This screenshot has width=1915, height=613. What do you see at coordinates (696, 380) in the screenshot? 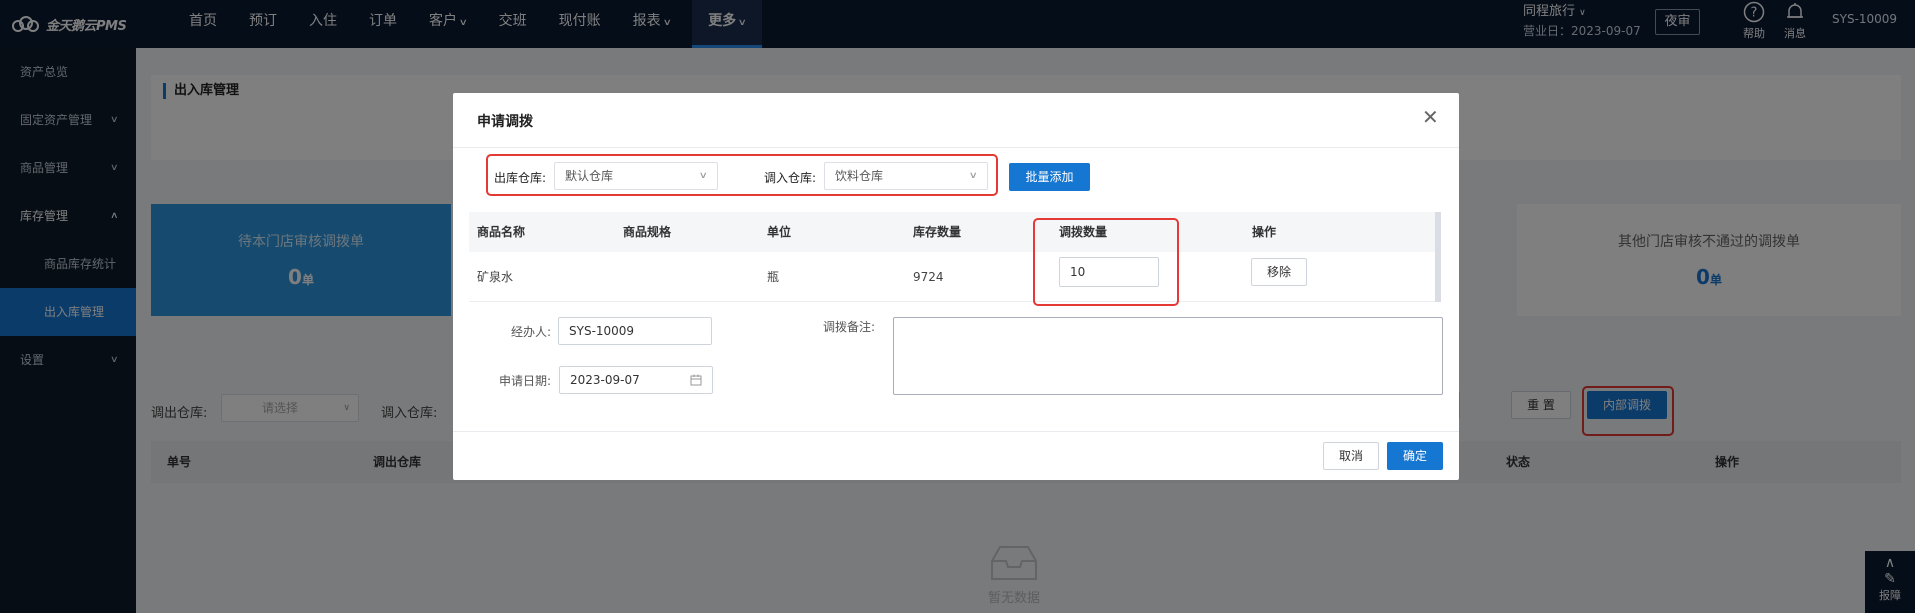
I see `calendar-icon` at bounding box center [696, 380].